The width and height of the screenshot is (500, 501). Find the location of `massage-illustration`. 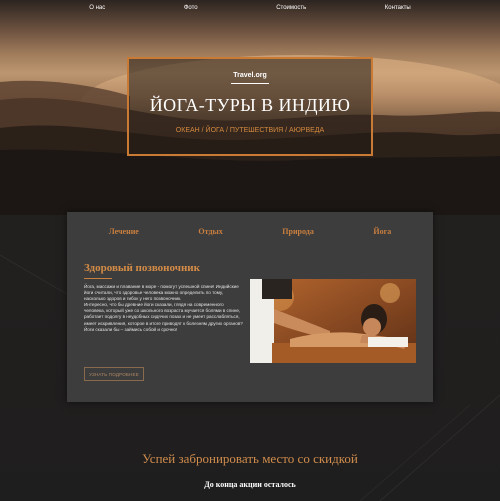

massage-illustration is located at coordinates (333, 321).